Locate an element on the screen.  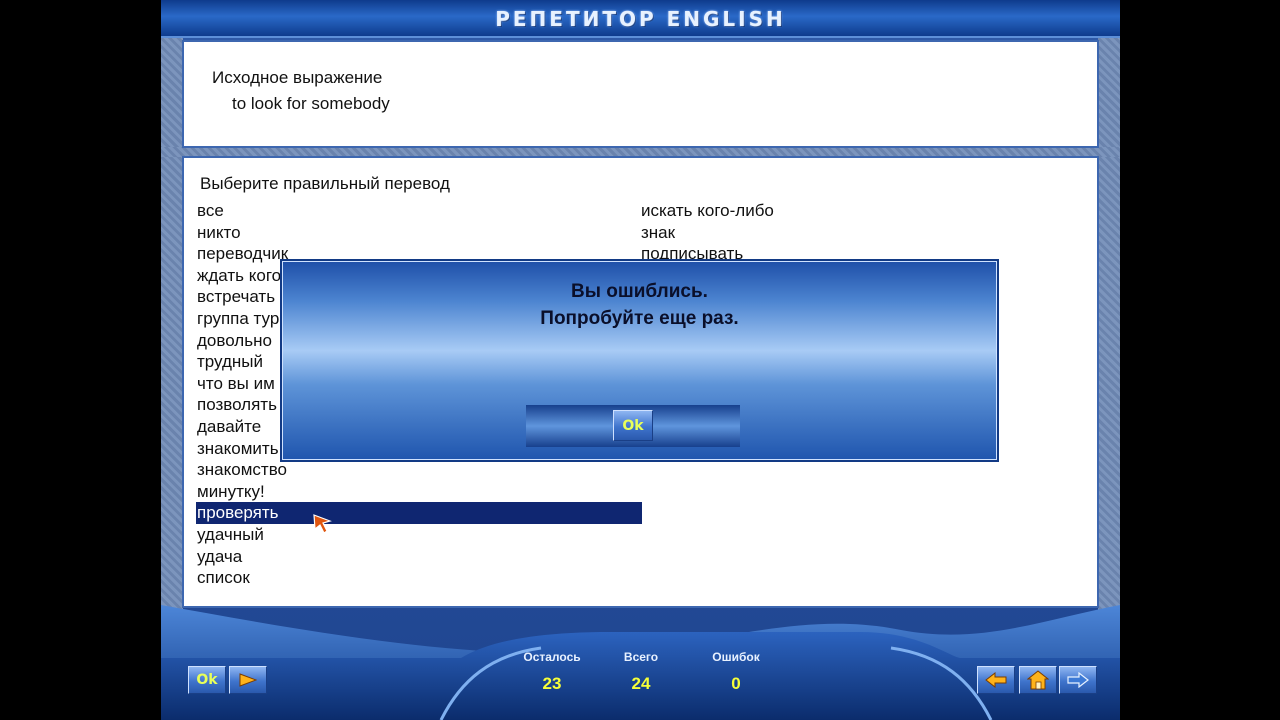
choice-left-item: все is located at coordinates (419, 211).